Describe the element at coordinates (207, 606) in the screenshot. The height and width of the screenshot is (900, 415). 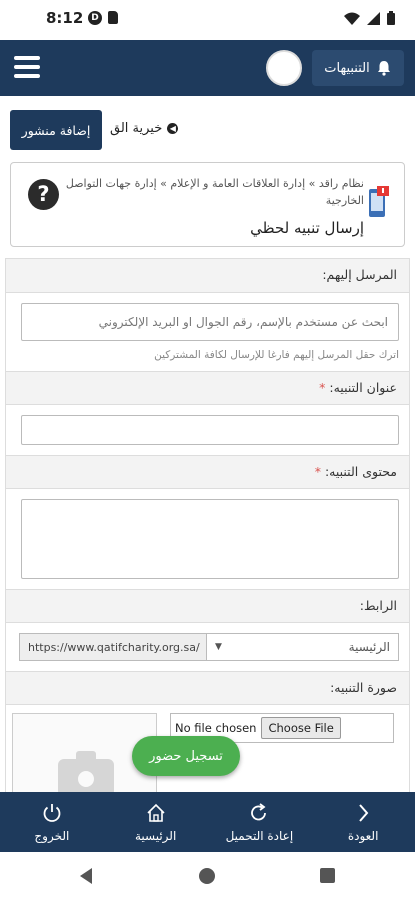
I see `link-label: الرابط:` at that location.